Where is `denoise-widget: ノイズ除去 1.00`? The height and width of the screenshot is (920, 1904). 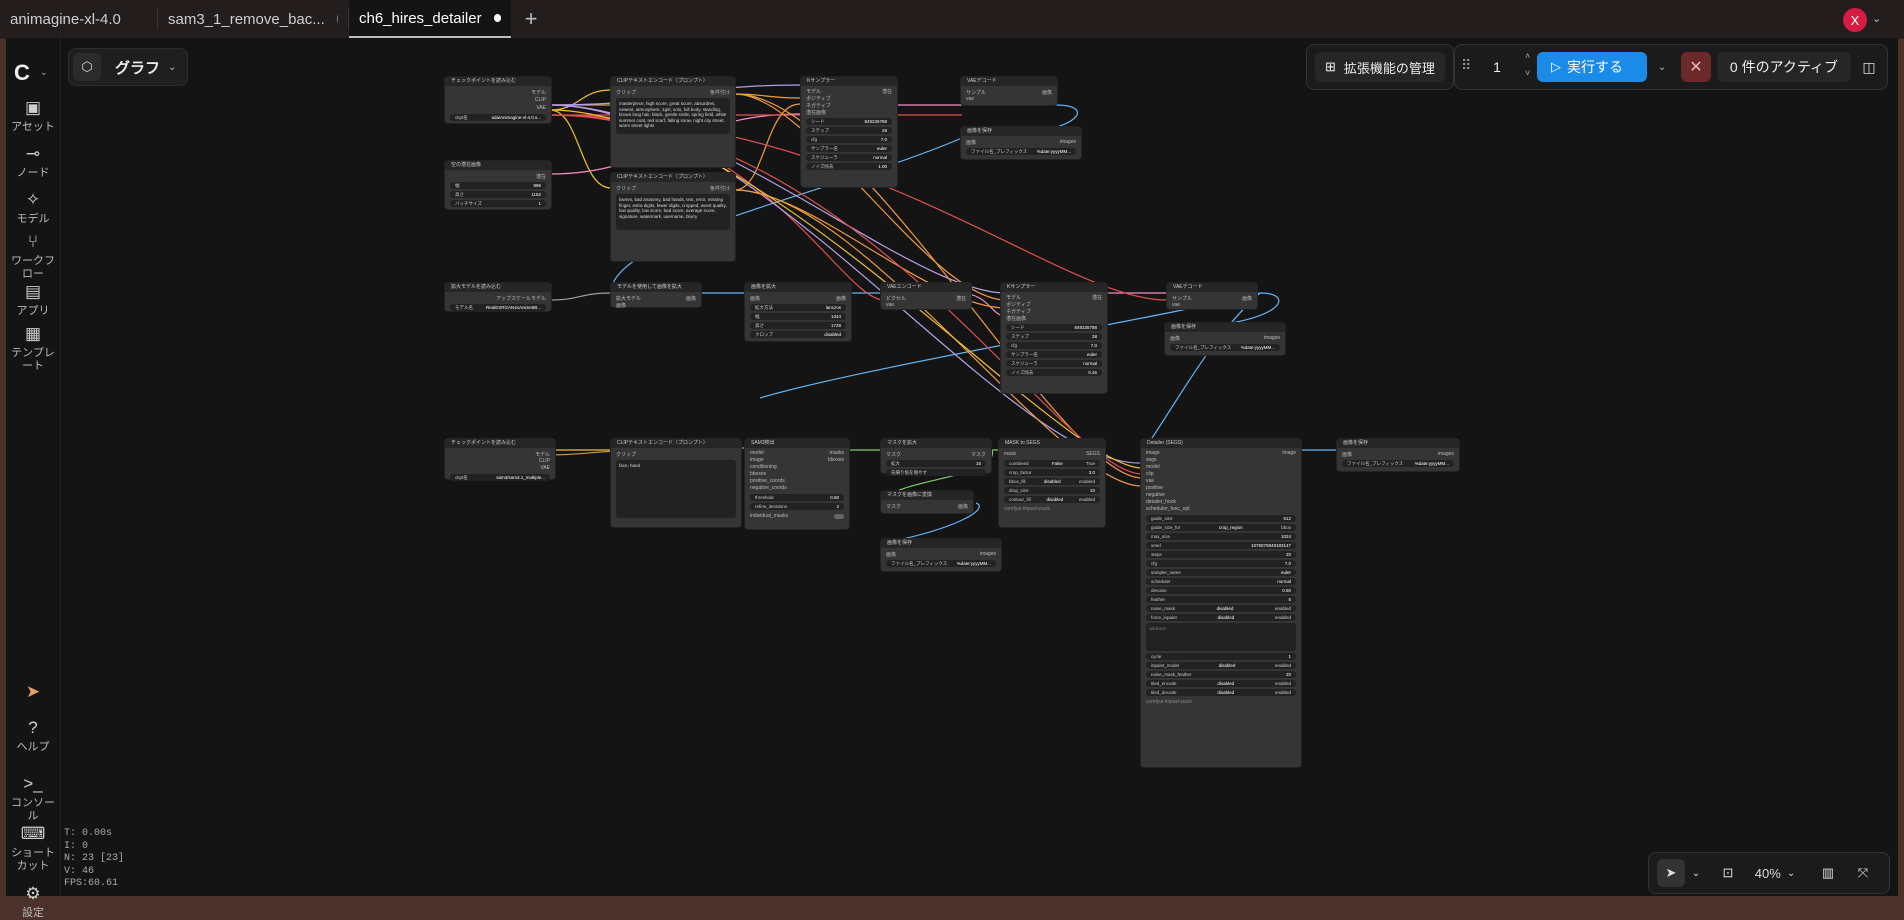
denoise-widget: ノイズ除去 1.00 is located at coordinates (849, 166).